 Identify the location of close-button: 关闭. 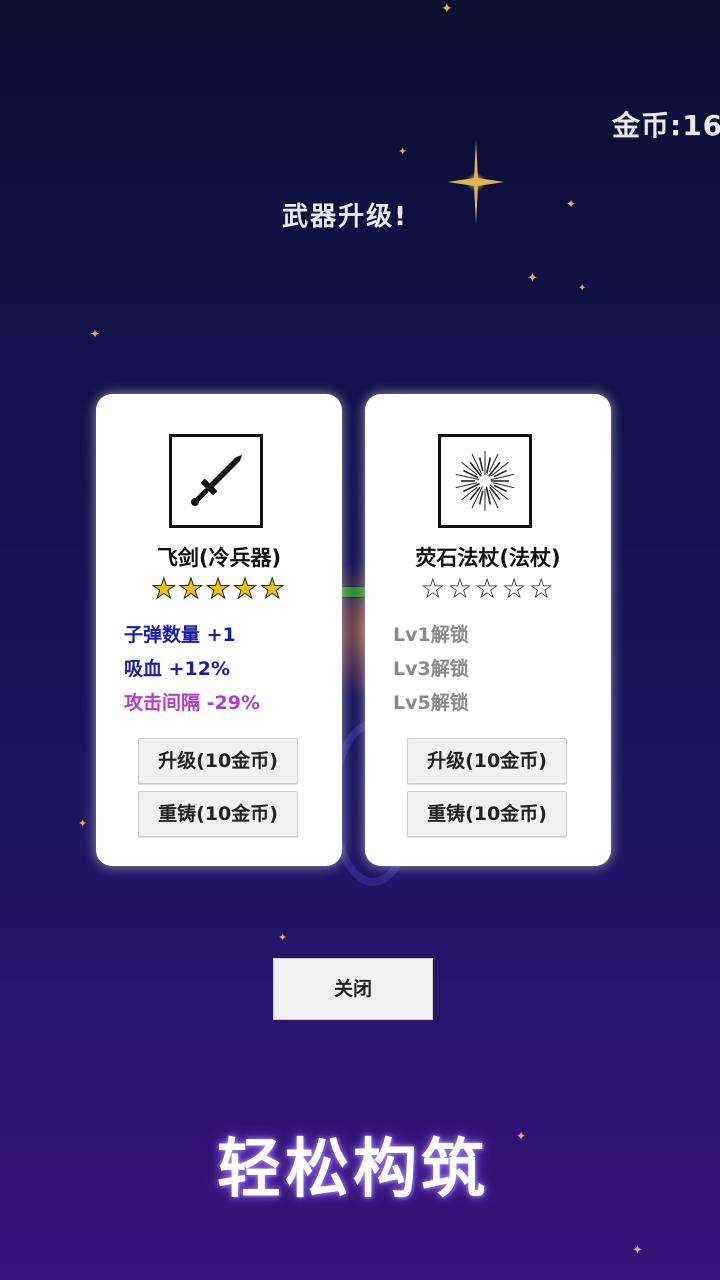
(353, 989).